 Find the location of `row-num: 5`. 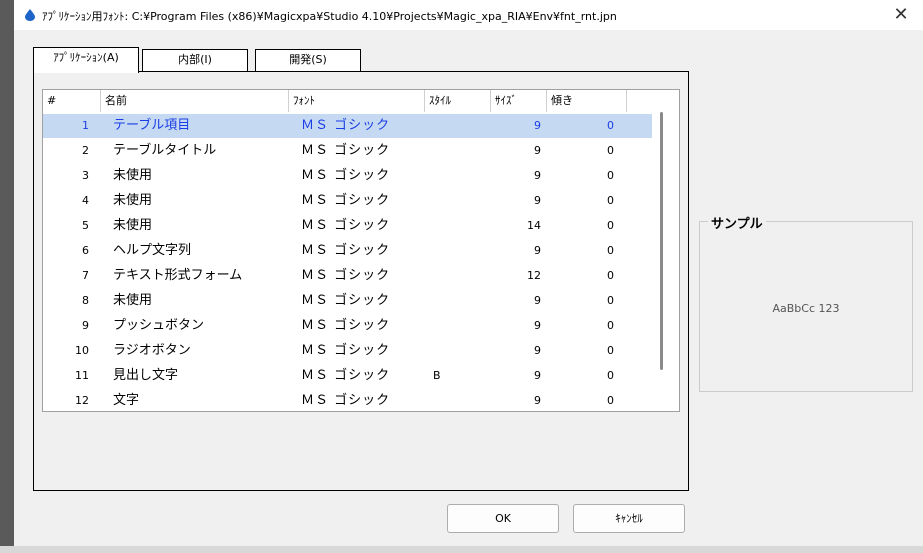

row-num: 5 is located at coordinates (85, 225).